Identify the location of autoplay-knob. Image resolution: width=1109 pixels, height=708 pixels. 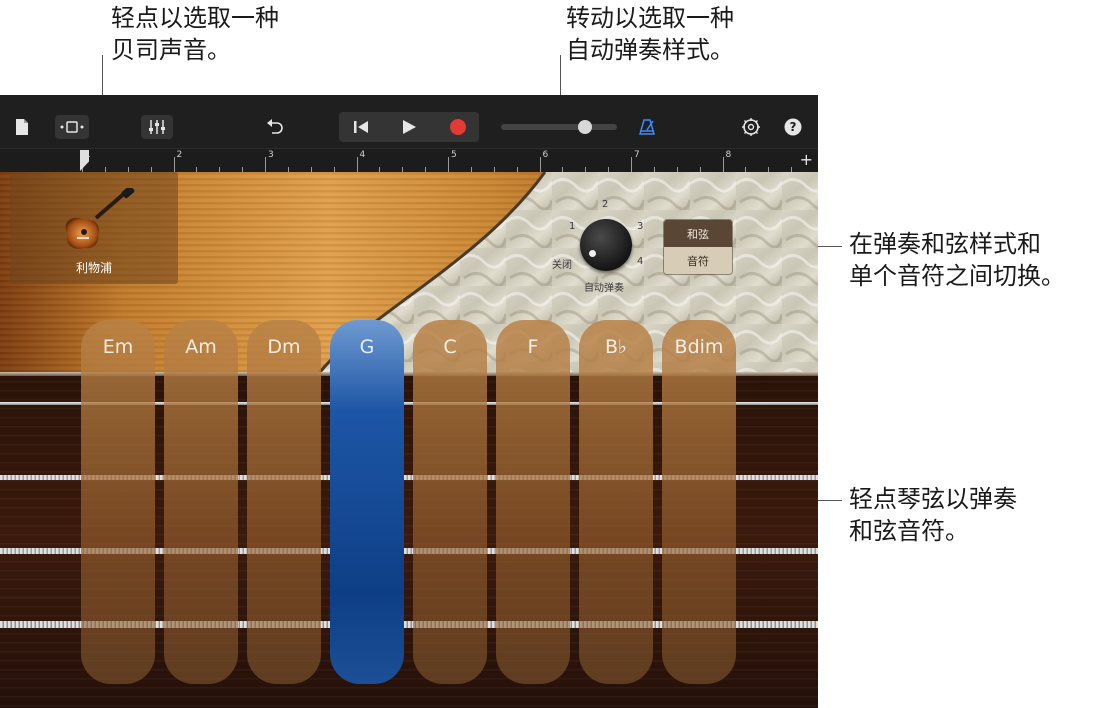
(606, 245).